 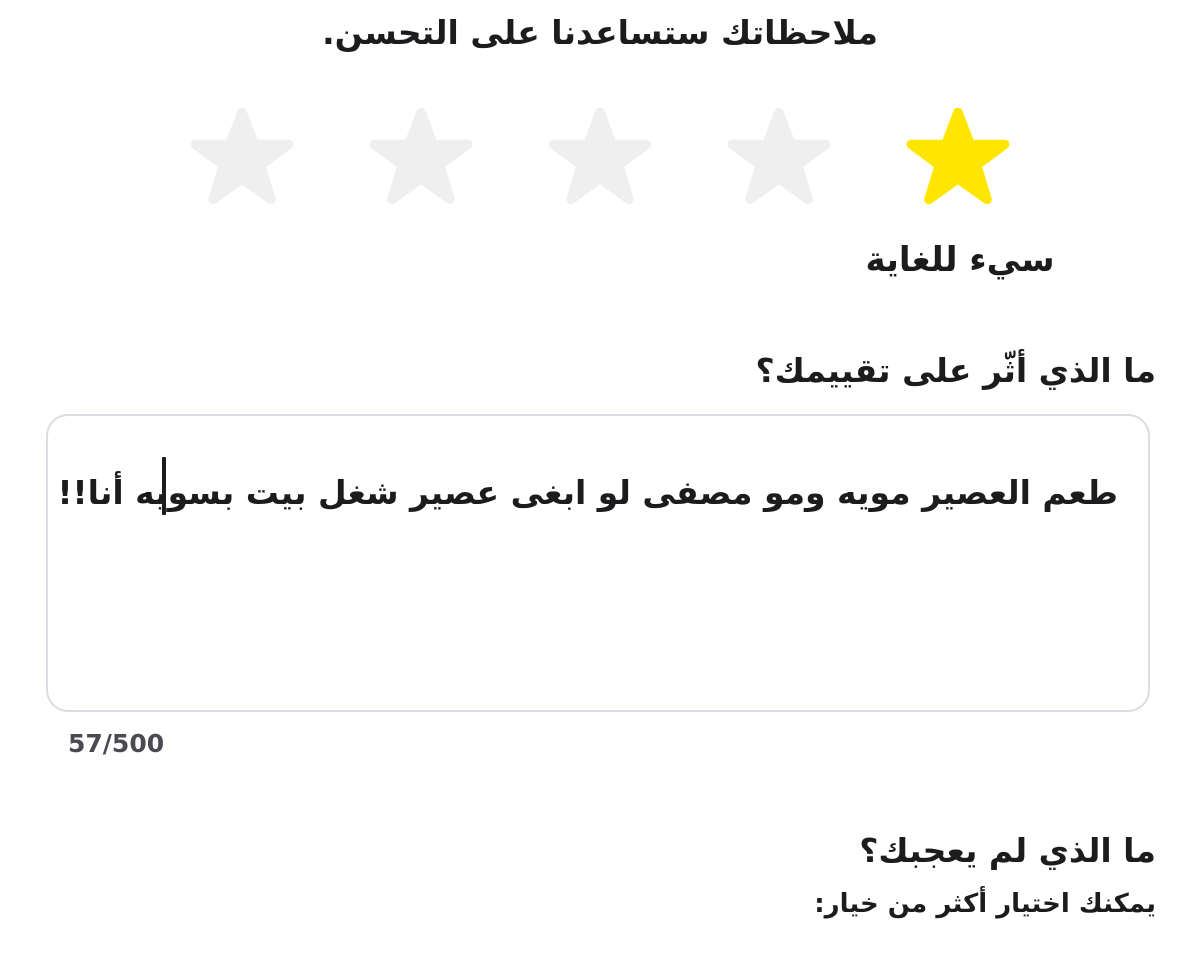 What do you see at coordinates (958, 160) in the screenshot?
I see `star-1-icon` at bounding box center [958, 160].